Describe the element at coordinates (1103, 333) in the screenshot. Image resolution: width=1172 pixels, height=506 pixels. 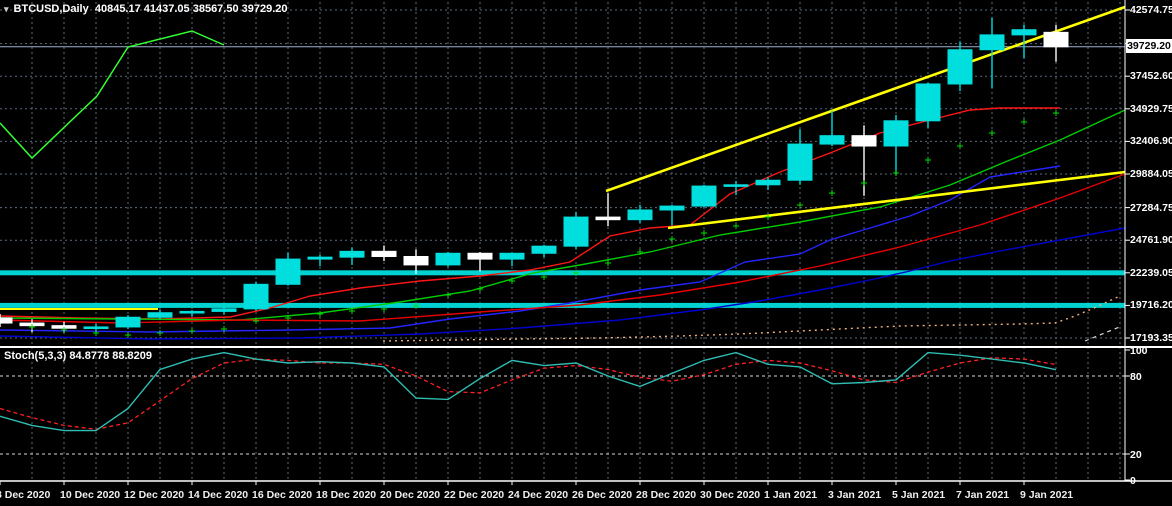
I see `white-dashed-segment` at that location.